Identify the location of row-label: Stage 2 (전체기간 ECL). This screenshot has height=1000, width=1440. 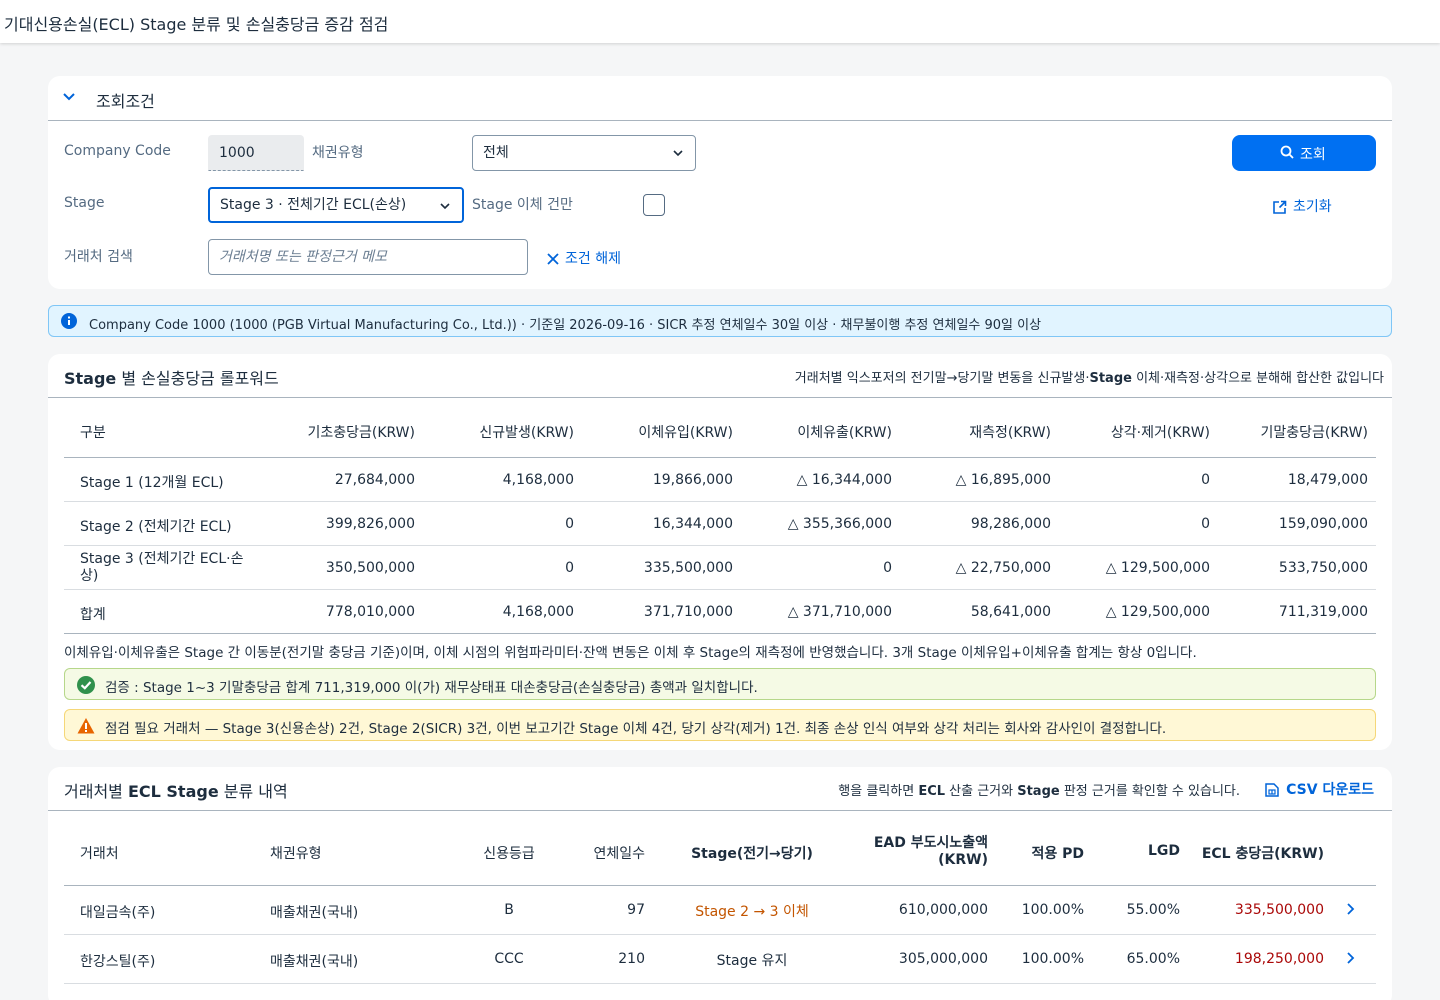
(156, 527).